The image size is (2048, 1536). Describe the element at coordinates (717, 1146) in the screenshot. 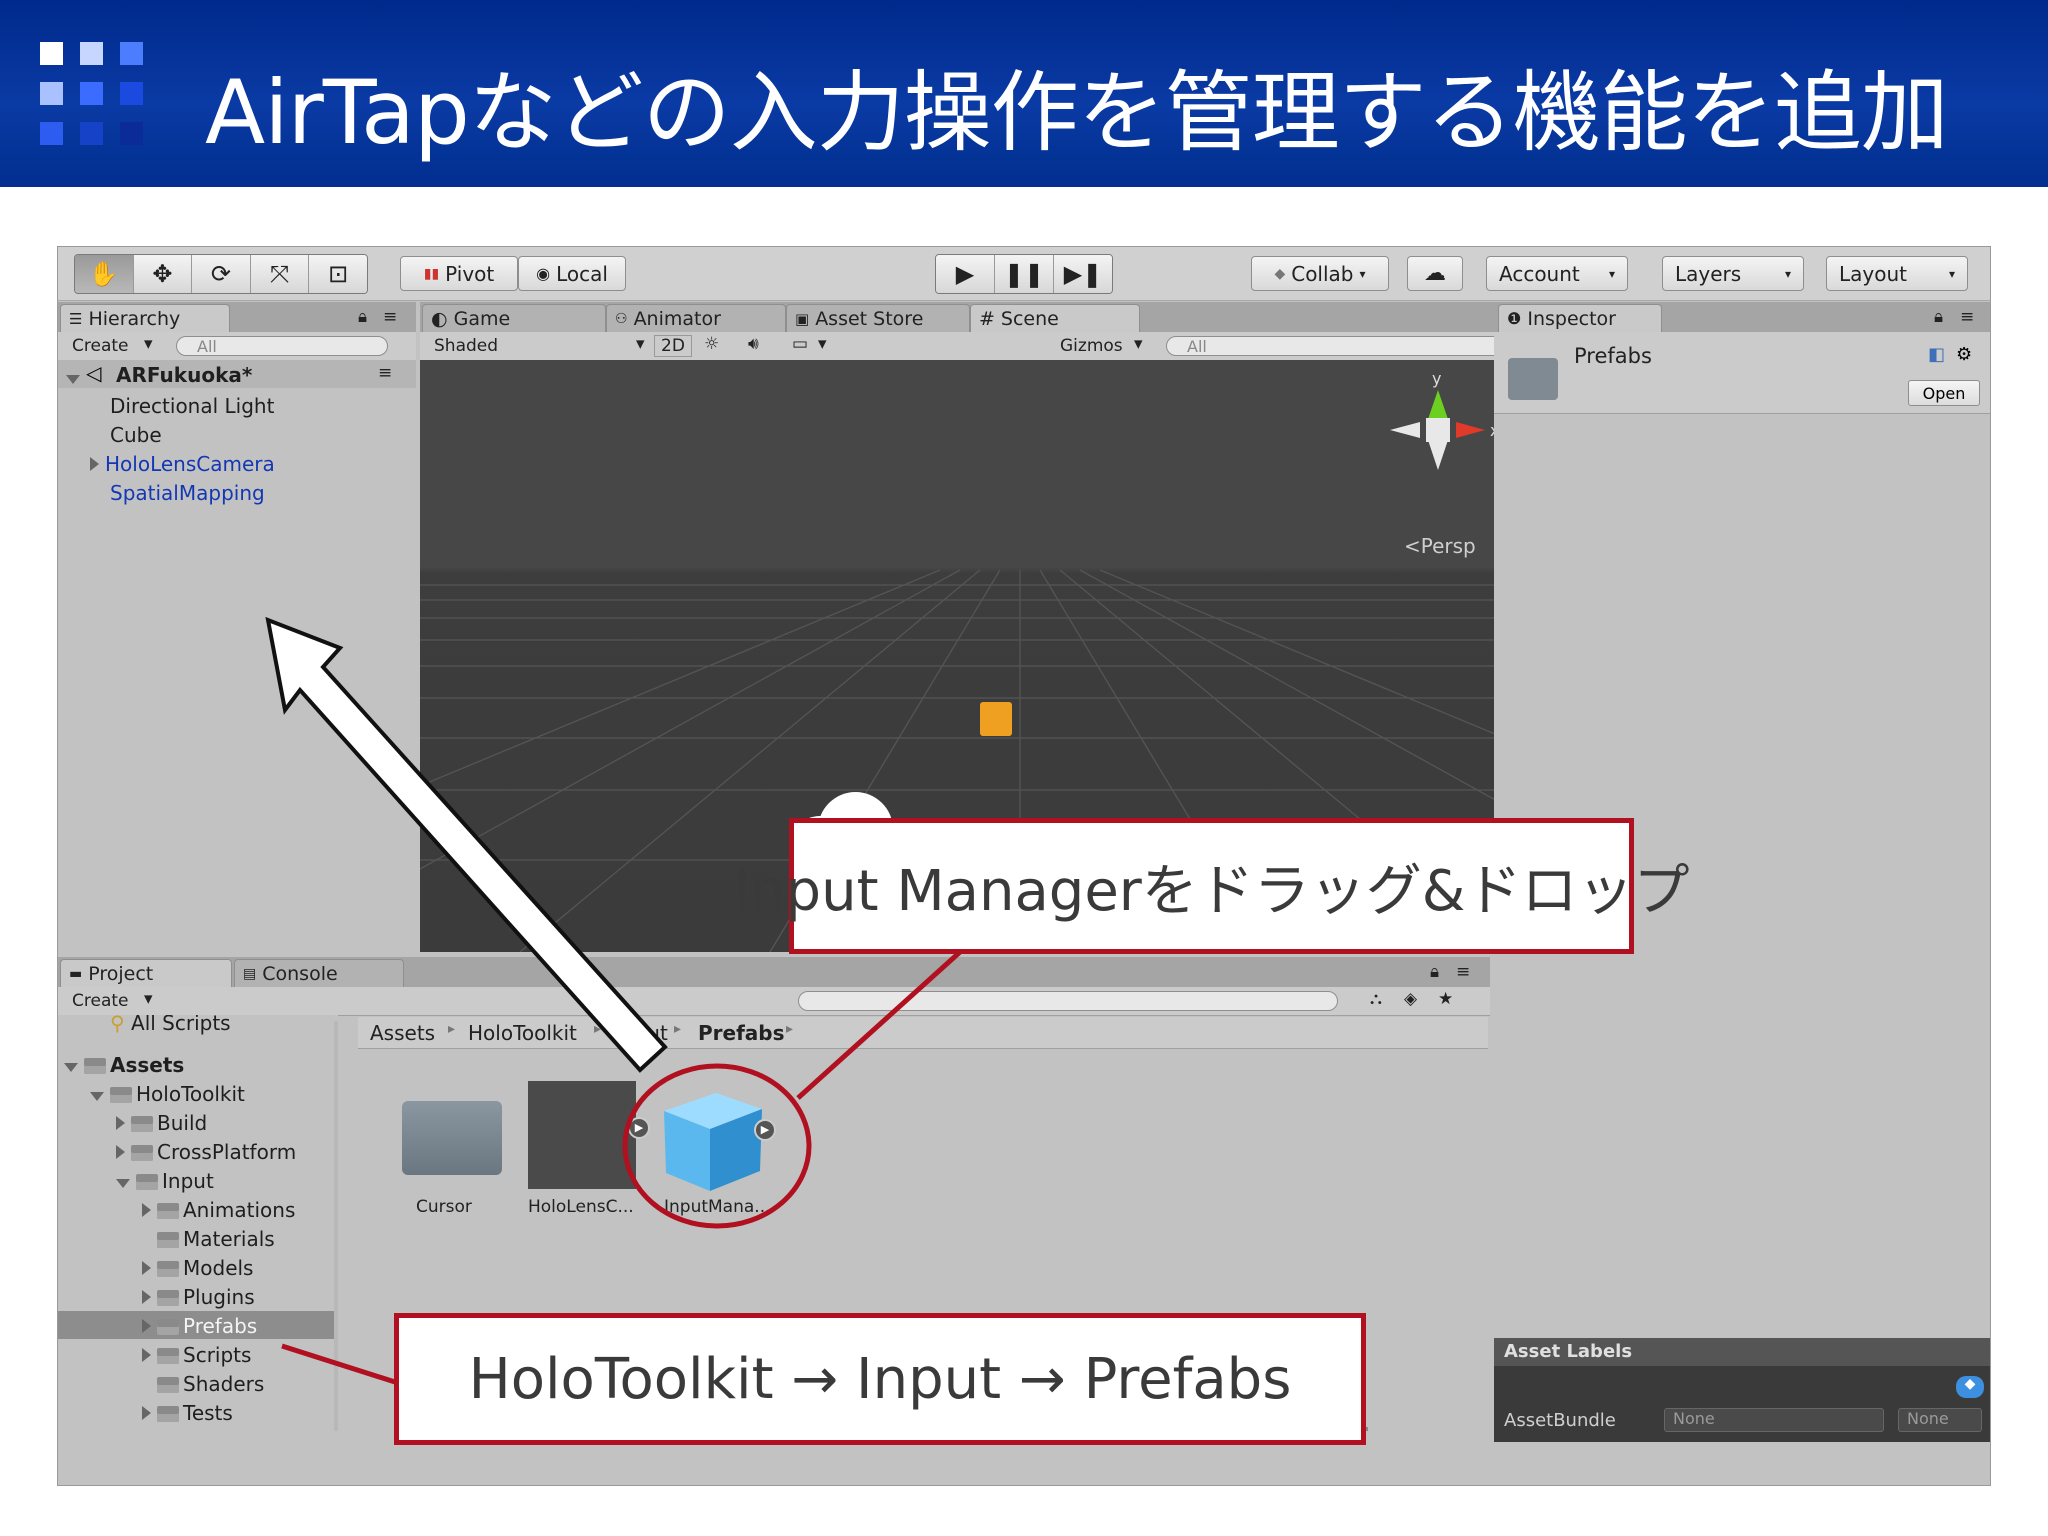

I see `highlight-circle` at that location.